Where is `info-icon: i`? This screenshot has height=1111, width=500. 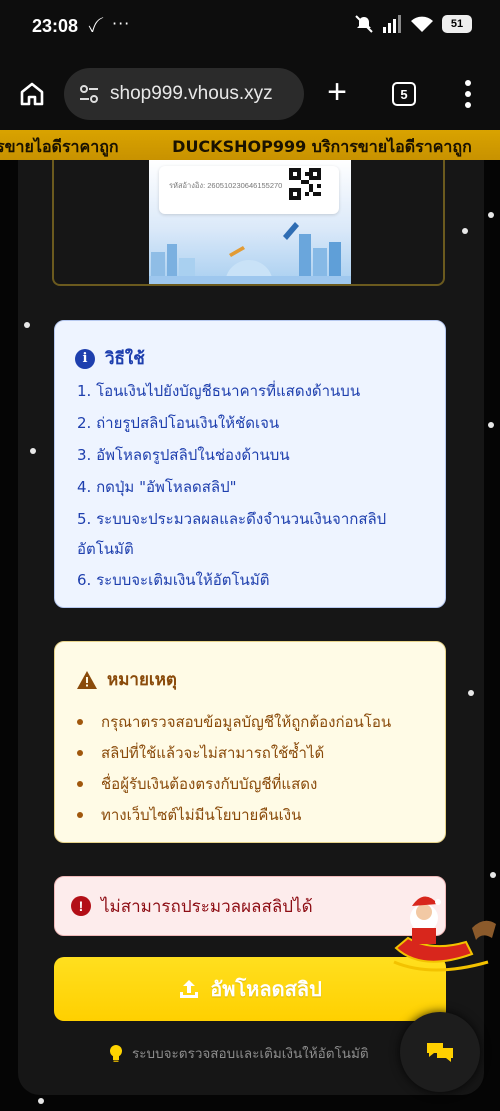 info-icon: i is located at coordinates (85, 358).